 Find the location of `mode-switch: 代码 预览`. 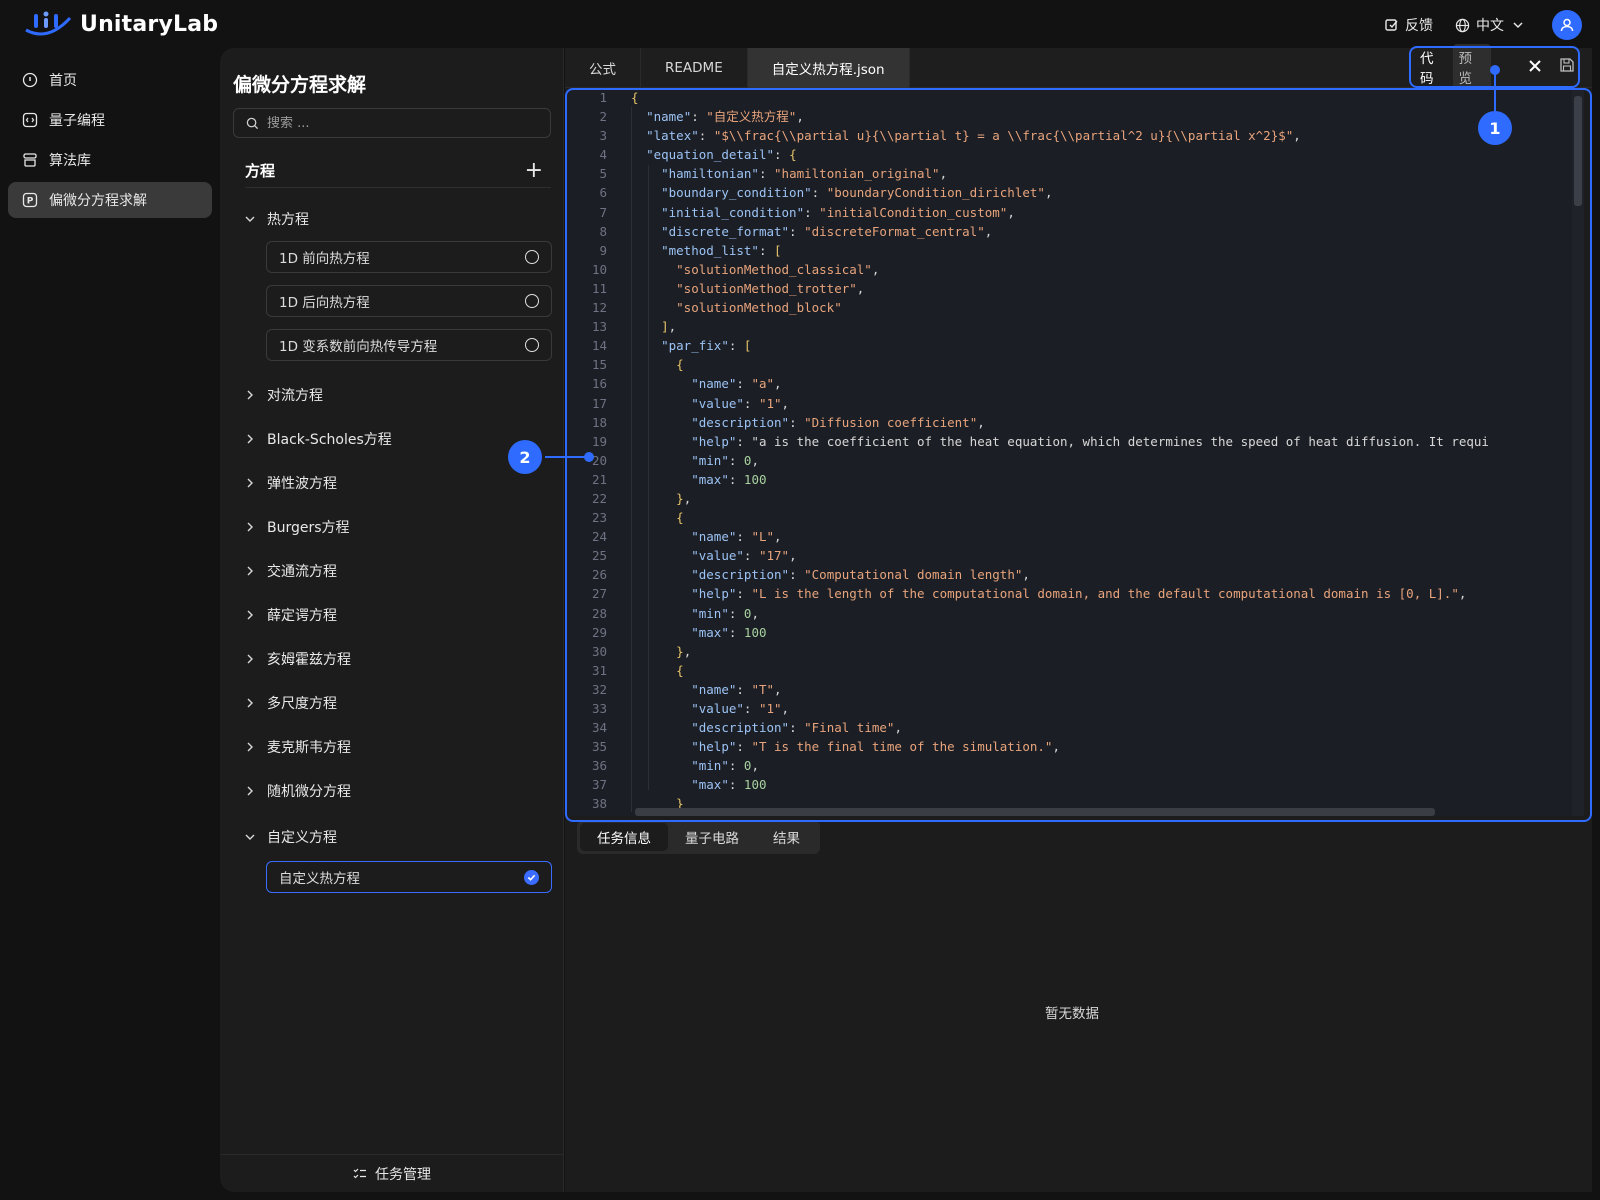

mode-switch: 代码 预览 is located at coordinates (1452, 67).